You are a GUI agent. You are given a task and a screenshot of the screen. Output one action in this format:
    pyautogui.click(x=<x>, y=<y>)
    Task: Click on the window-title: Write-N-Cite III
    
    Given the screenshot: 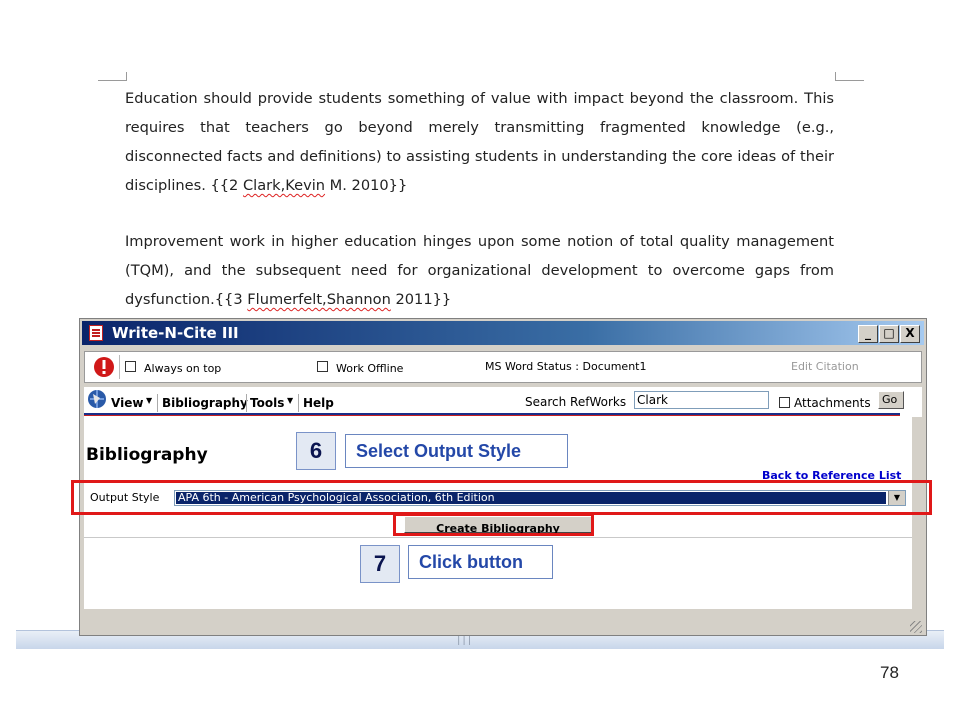 What is the action you would take?
    pyautogui.click(x=175, y=333)
    